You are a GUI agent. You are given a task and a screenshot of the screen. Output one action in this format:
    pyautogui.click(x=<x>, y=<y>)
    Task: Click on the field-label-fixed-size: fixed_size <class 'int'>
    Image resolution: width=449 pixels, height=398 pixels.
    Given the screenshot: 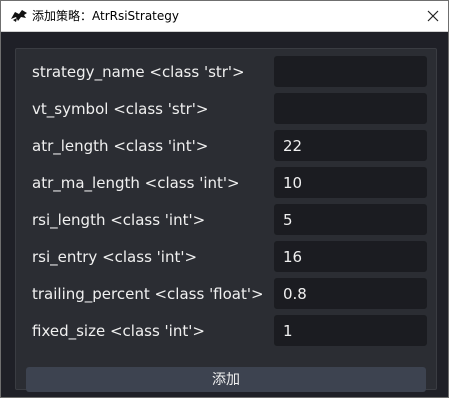 What is the action you would take?
    pyautogui.click(x=118, y=331)
    